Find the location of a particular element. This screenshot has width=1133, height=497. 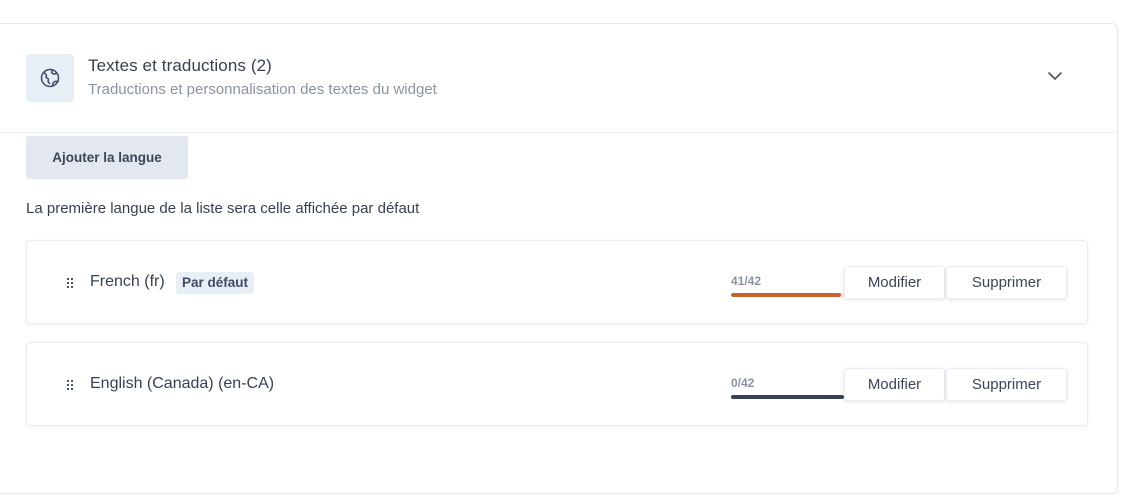

default-badge: Par défaut is located at coordinates (215, 283).